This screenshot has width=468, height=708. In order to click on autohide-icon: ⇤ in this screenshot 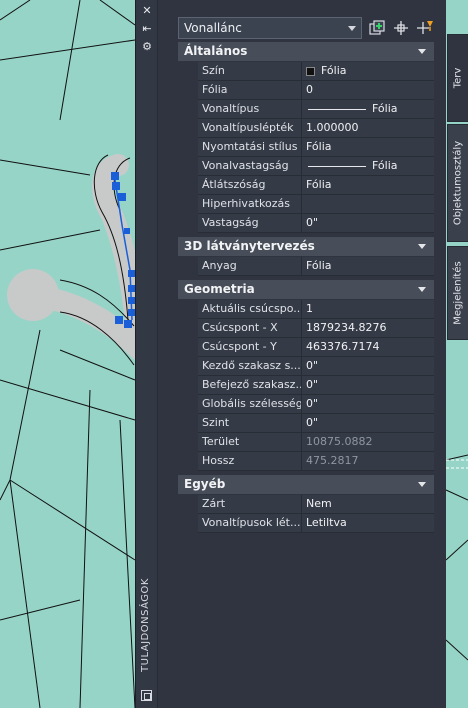, I will do `click(147, 29)`.